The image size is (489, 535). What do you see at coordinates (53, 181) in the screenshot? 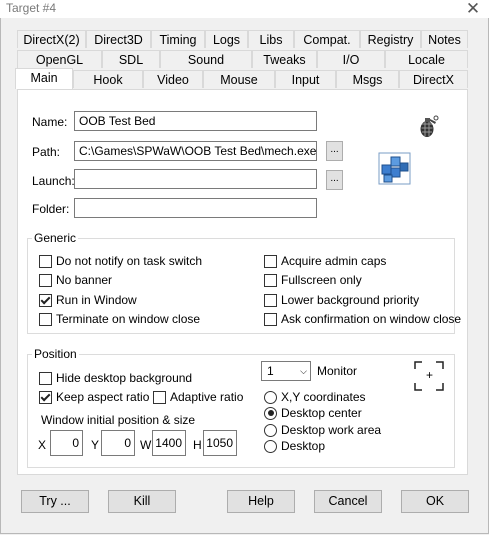
I see `launch-label: Launch:` at bounding box center [53, 181].